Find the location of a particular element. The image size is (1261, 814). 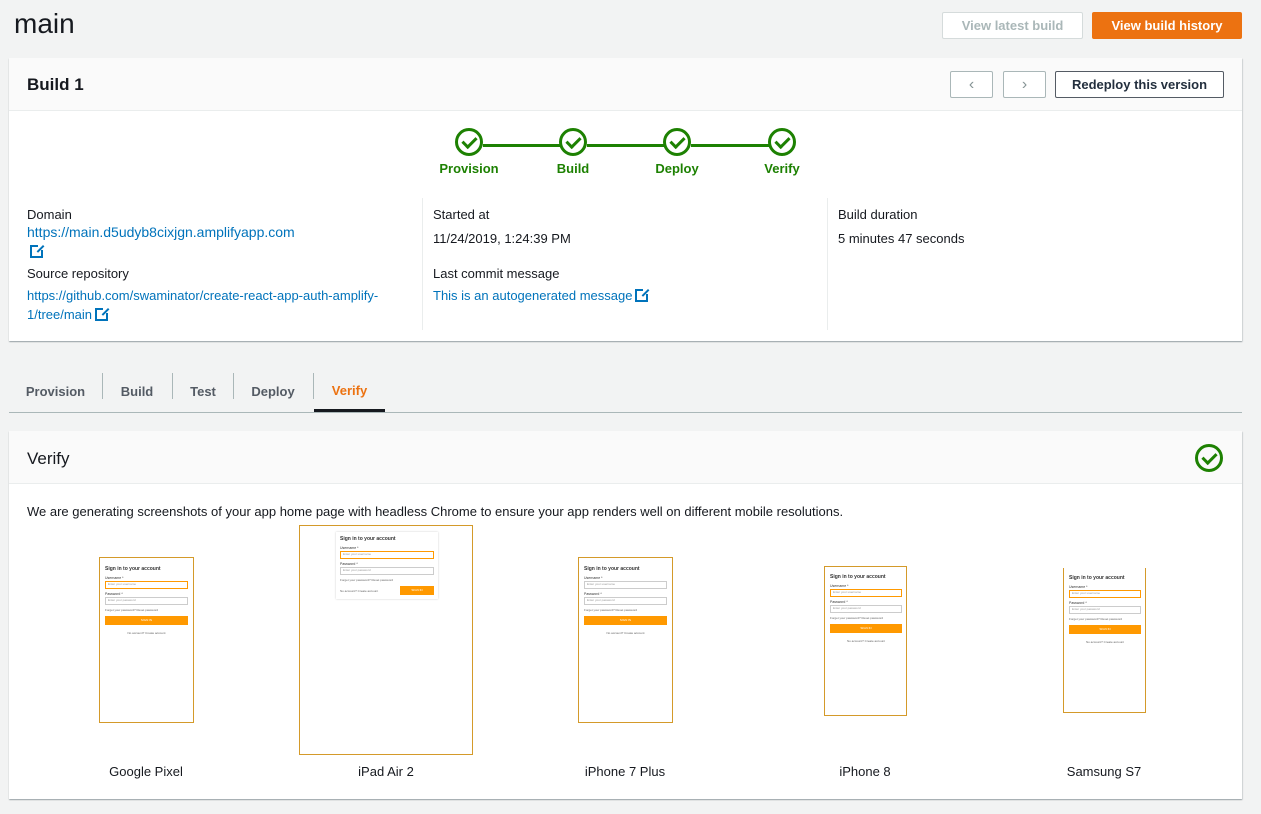

verify-card-header: Verify is located at coordinates (625, 457).